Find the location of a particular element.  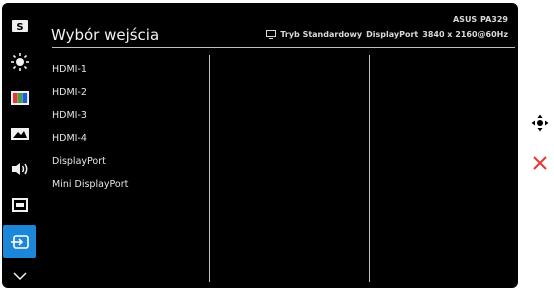

navigation-joystick-icon is located at coordinates (539, 123).